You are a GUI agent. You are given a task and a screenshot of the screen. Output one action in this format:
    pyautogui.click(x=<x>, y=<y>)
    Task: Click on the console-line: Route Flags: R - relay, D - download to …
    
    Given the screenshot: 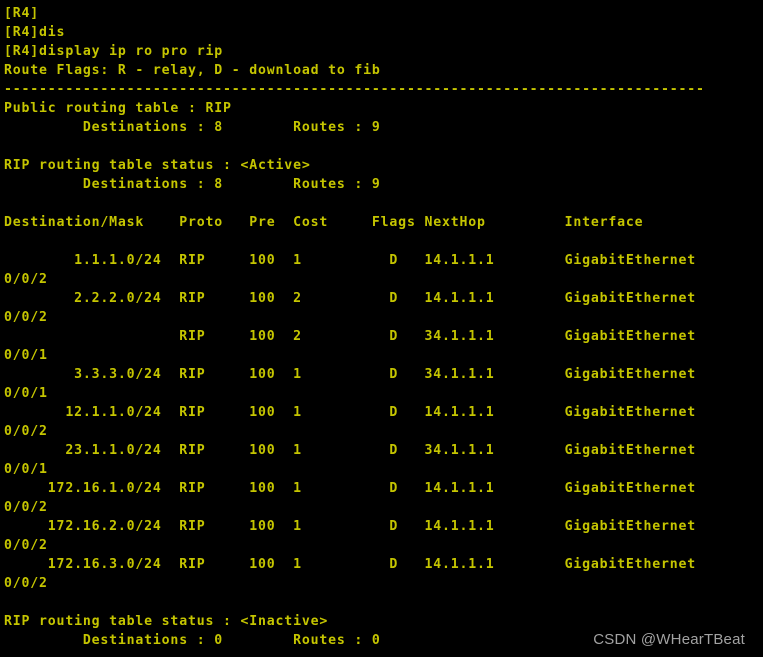 What is the action you would take?
    pyautogui.click(x=192, y=70)
    